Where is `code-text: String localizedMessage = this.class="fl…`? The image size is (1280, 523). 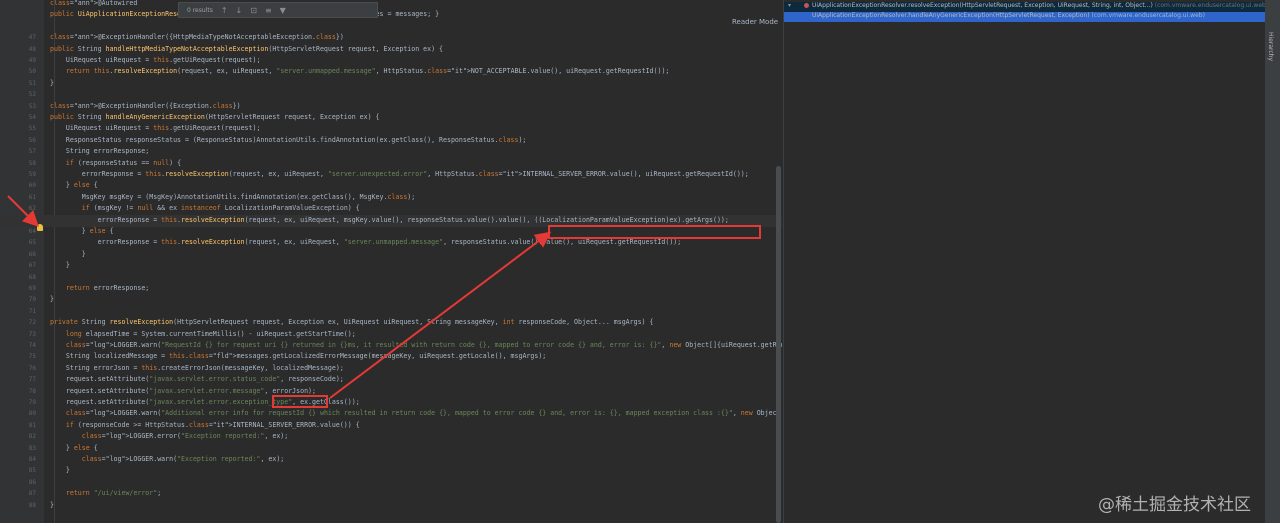
code-text: String localizedMessage = this.class="fl… is located at coordinates (298, 356).